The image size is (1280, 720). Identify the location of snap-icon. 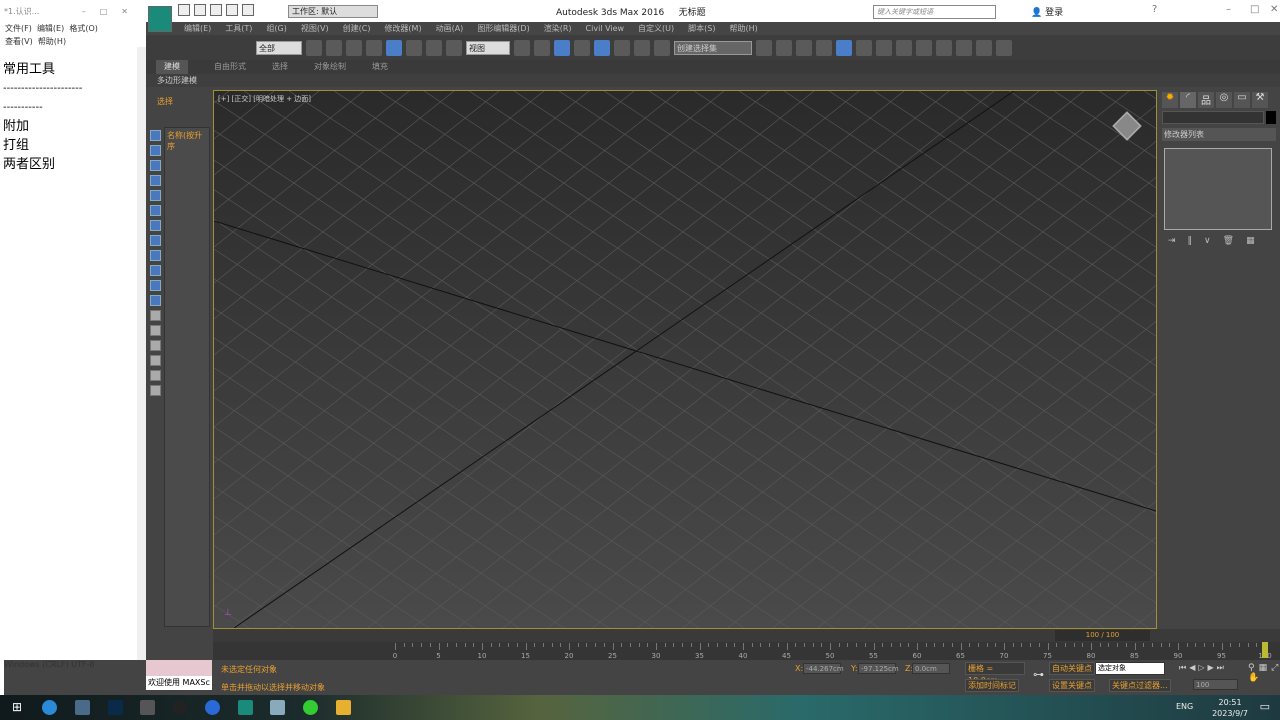
(582, 47).